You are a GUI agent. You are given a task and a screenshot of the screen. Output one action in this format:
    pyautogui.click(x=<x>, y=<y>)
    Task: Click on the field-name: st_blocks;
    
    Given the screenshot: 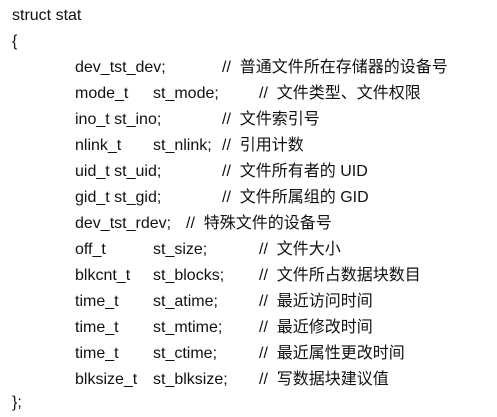 What is the action you would take?
    pyautogui.click(x=189, y=275)
    